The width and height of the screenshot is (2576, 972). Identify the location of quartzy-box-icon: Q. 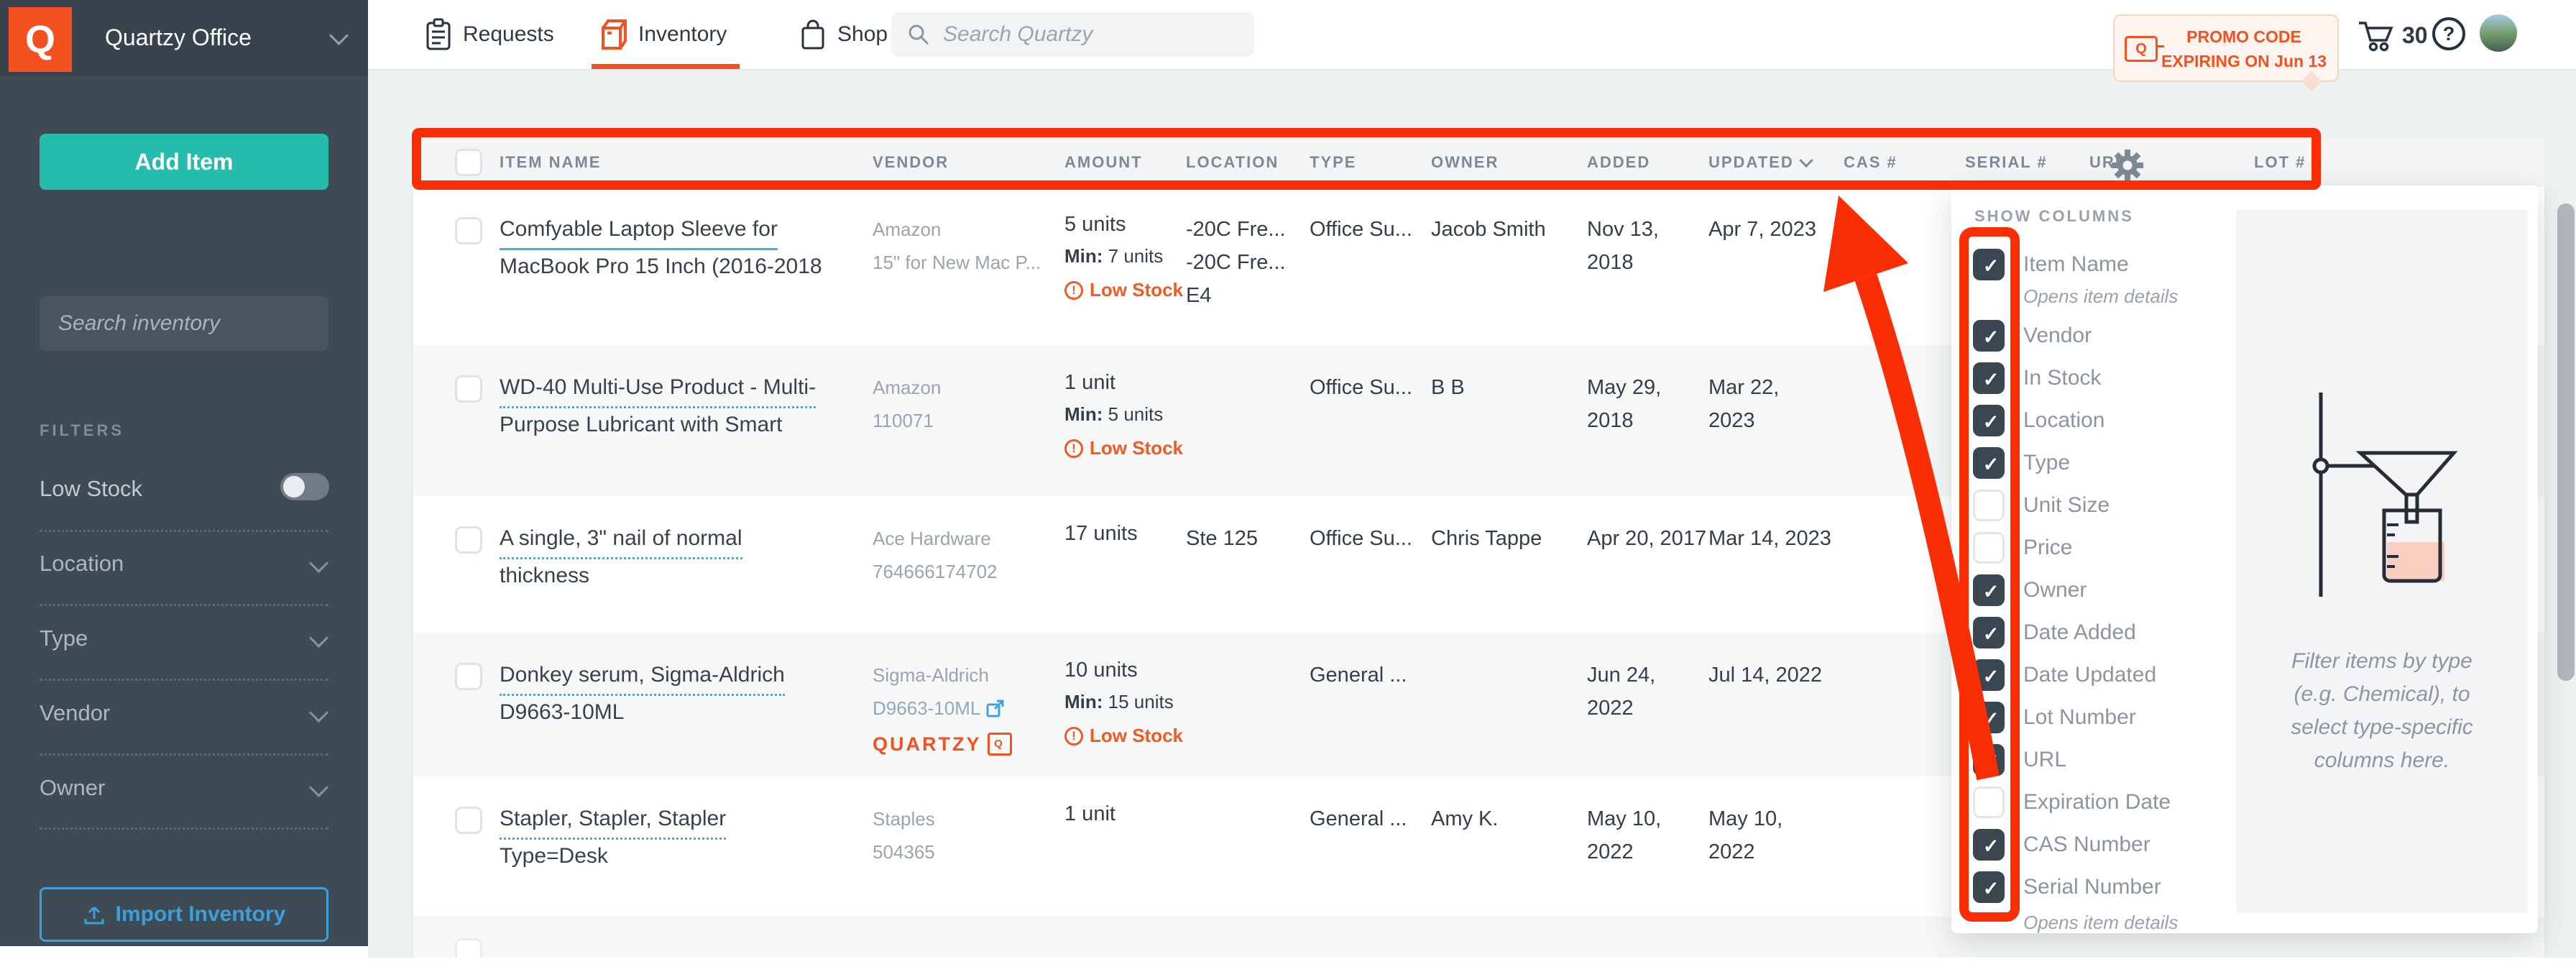
(999, 745).